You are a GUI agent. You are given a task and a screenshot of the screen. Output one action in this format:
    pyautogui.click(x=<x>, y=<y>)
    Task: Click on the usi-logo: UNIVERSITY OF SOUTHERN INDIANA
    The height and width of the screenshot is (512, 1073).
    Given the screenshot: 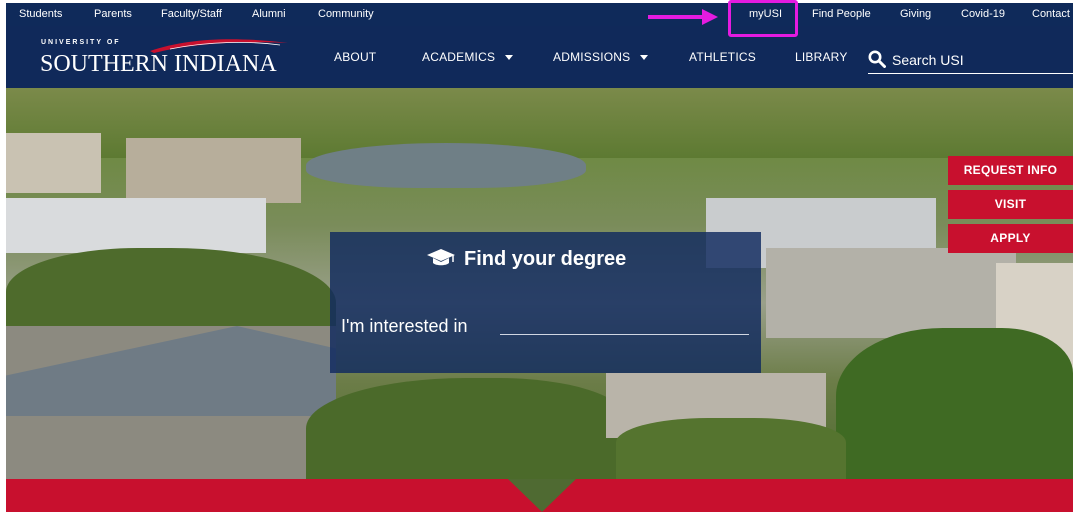 What is the action you would take?
    pyautogui.click(x=165, y=57)
    